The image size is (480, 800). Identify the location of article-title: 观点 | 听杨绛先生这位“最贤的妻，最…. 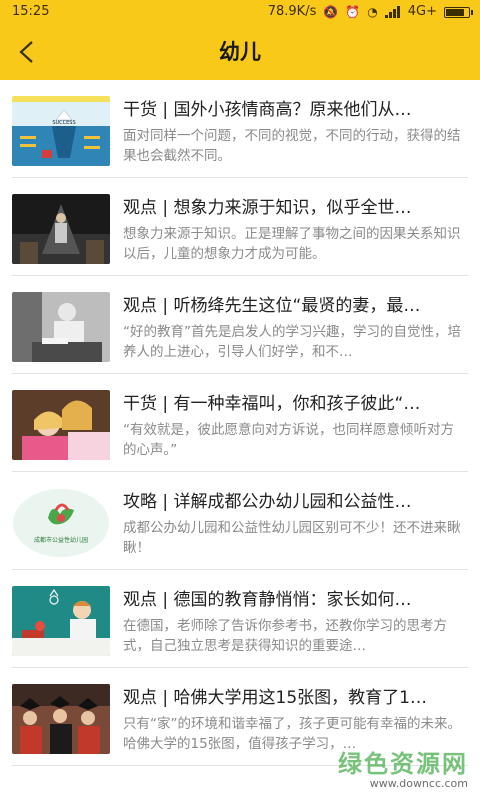
(272, 306).